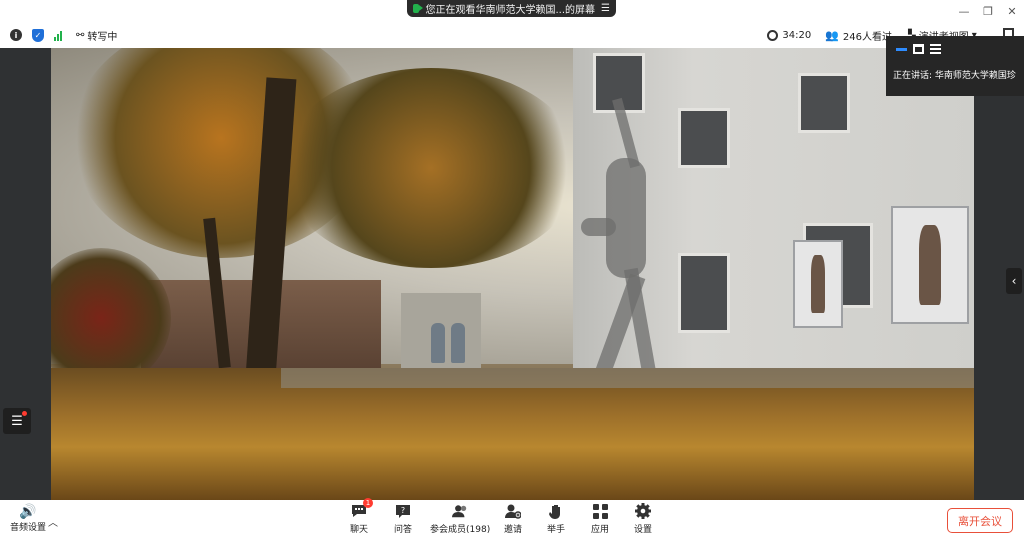 This screenshot has height=541, width=1024. What do you see at coordinates (24, 413) in the screenshot?
I see `notification-dot` at bounding box center [24, 413].